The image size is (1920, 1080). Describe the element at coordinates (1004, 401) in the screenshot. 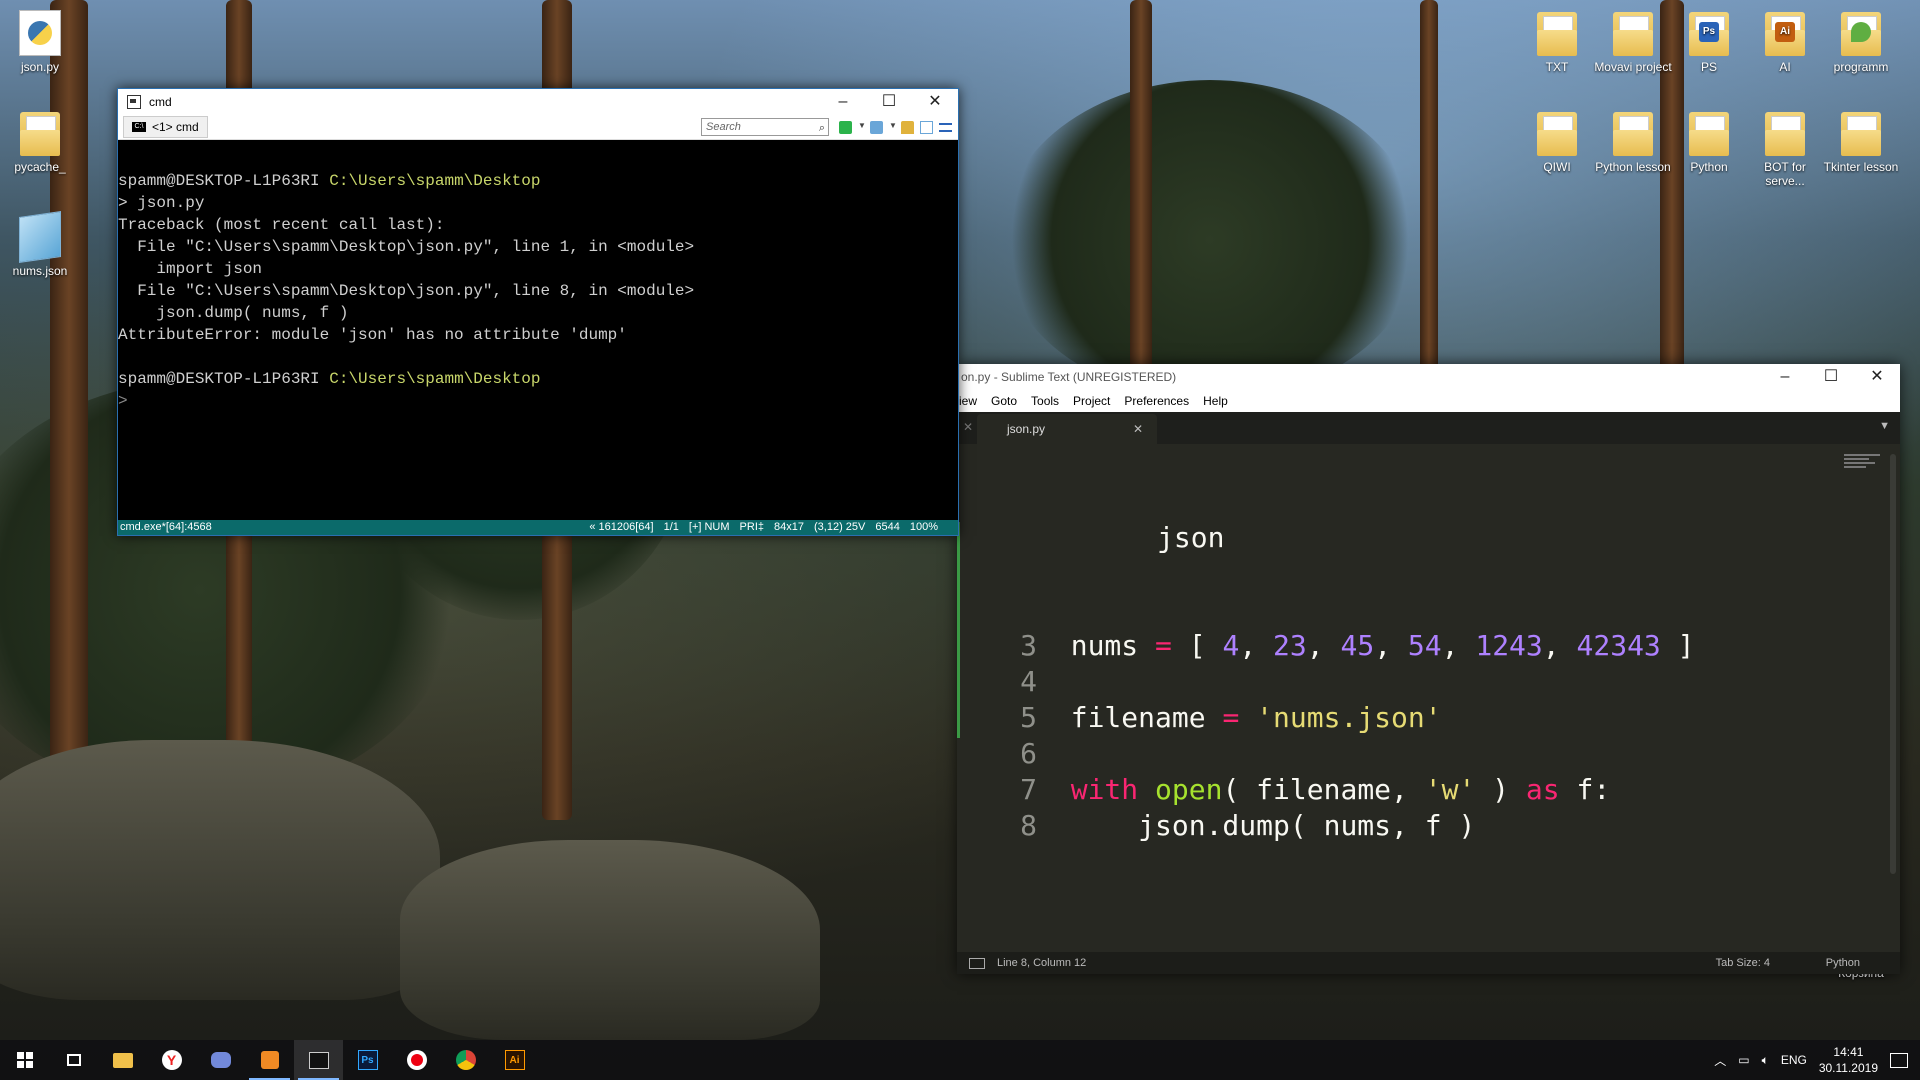

I see `menu-goto: Goto` at that location.